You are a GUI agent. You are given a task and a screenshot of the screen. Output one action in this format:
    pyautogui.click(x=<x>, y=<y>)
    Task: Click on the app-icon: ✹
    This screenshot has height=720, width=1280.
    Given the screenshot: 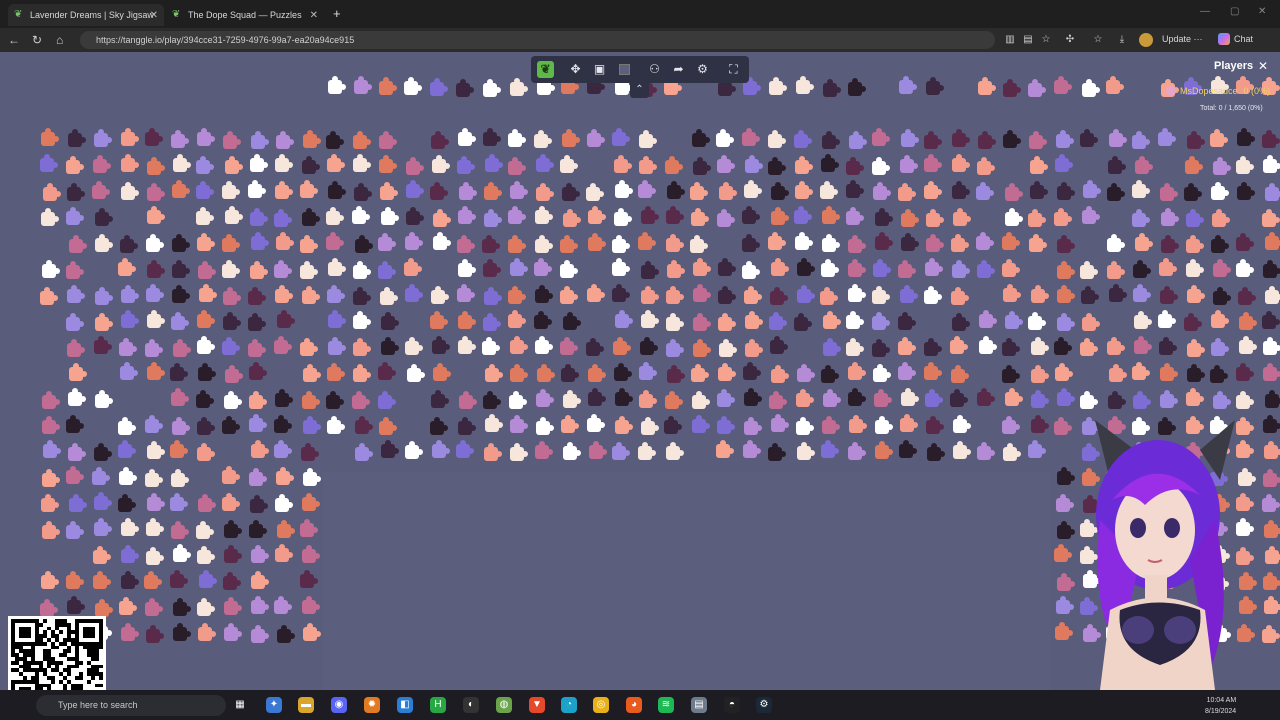 What is the action you would take?
    pyautogui.click(x=372, y=705)
    